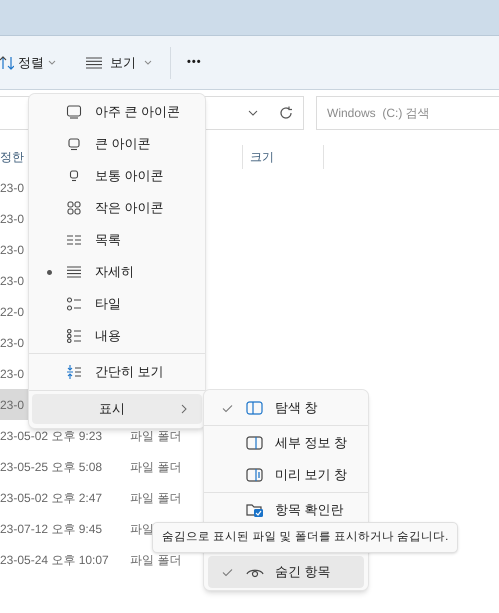 Image resolution: width=499 pixels, height=613 pixels. What do you see at coordinates (286, 572) in the screenshot?
I see `menu-item: 숨긴 항목` at bounding box center [286, 572].